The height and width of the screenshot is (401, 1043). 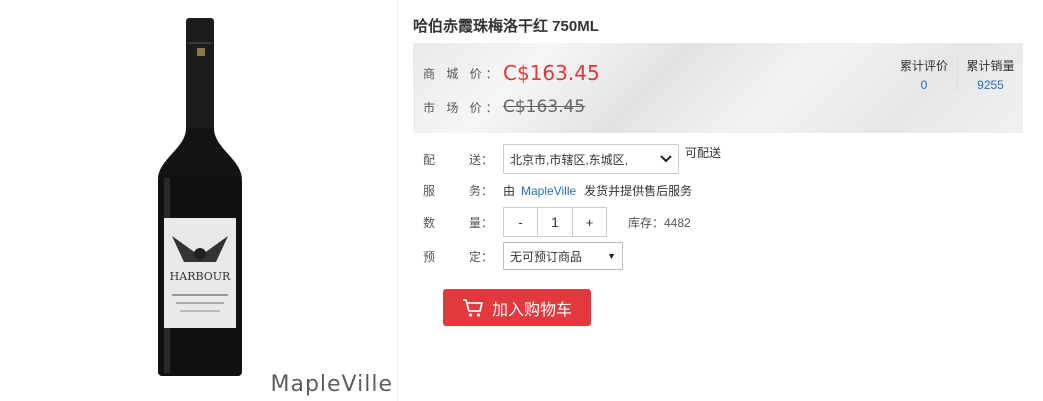 I want to click on quantity-stepper: - 1 +, so click(x=555, y=222).